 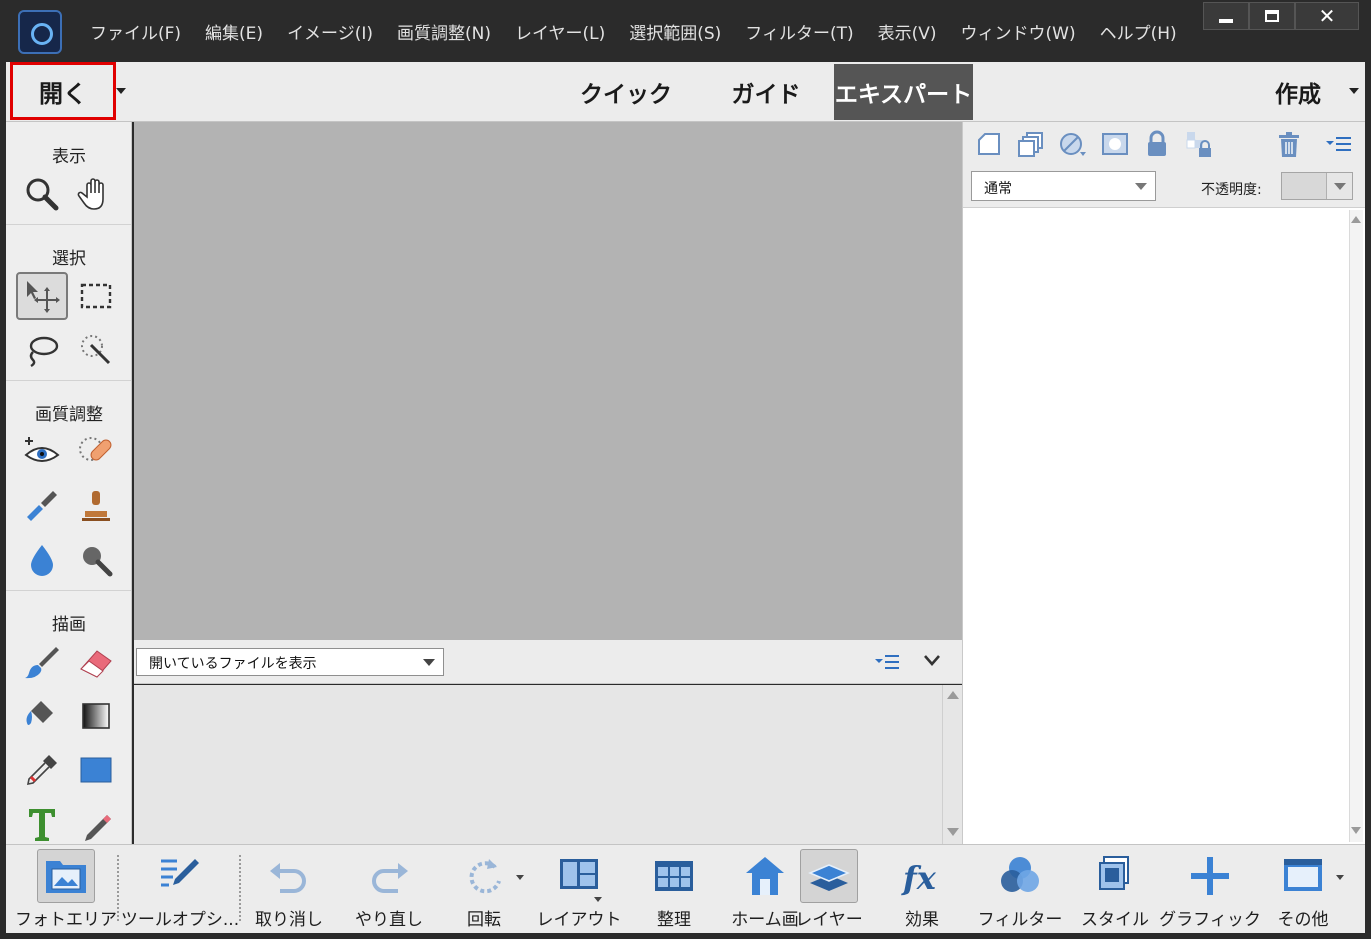 I want to click on rotate-dropdown-icon, so click(x=520, y=877).